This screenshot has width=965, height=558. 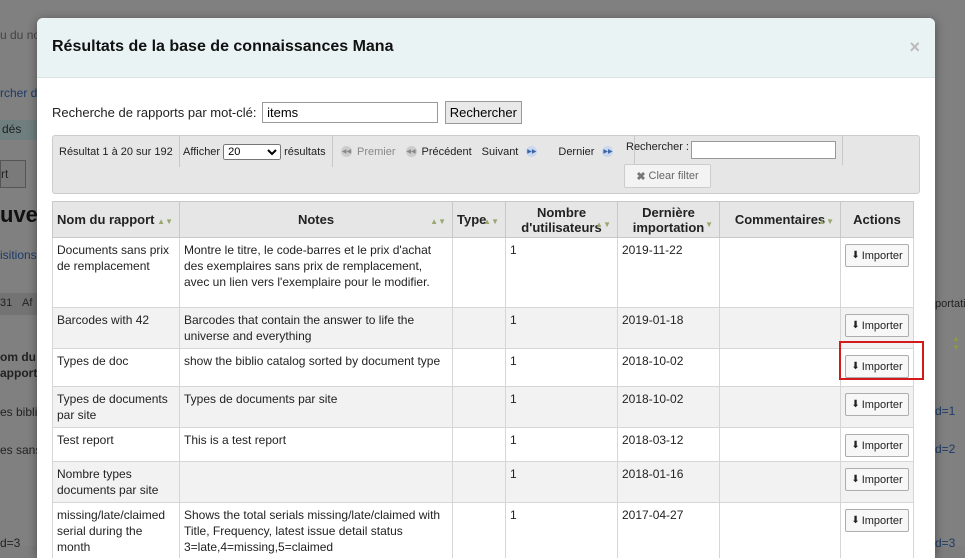 What do you see at coordinates (945, 449) in the screenshot?
I see `bg-link: d=2` at bounding box center [945, 449].